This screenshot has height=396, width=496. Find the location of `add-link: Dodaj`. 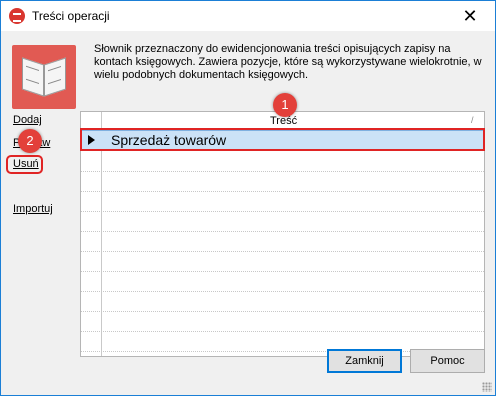

add-link: Dodaj is located at coordinates (27, 120).